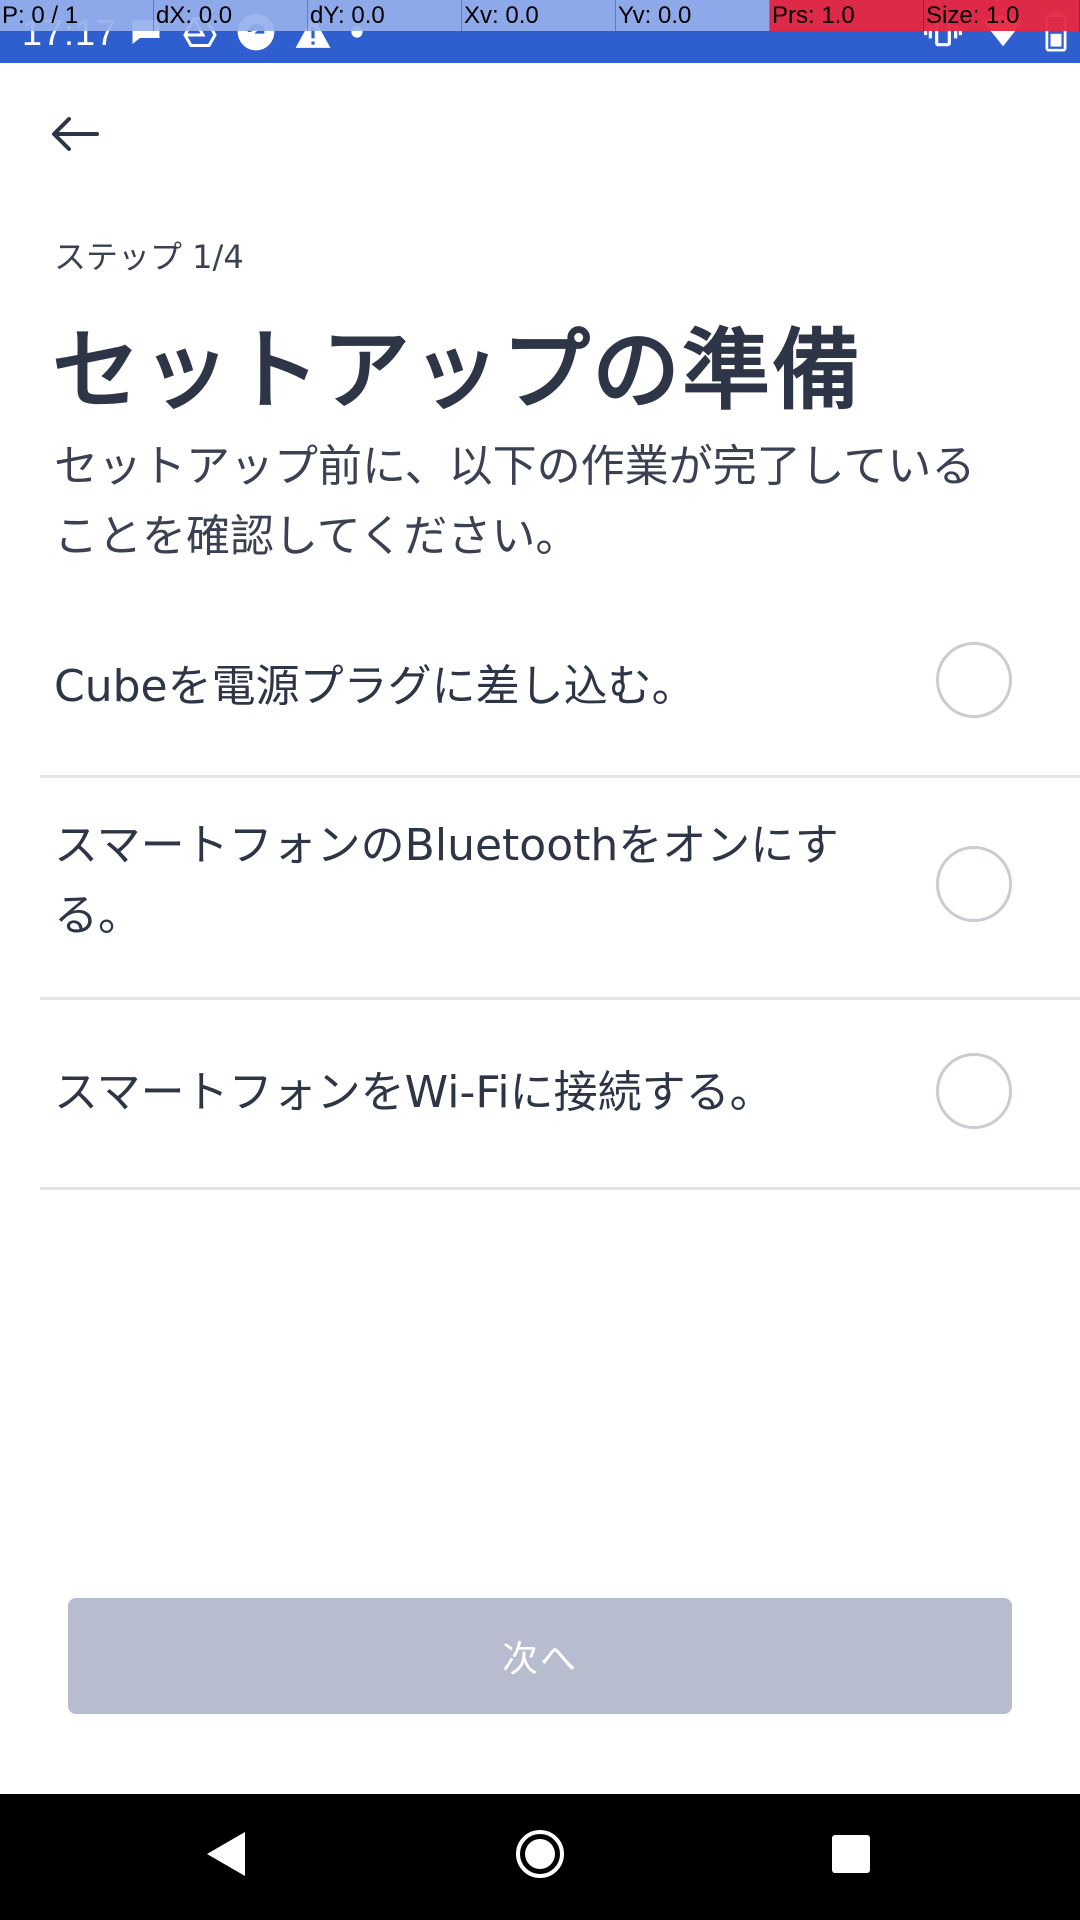 This screenshot has height=1920, width=1080. What do you see at coordinates (385, 15) in the screenshot?
I see `pointer-dy: dY: 0.0` at bounding box center [385, 15].